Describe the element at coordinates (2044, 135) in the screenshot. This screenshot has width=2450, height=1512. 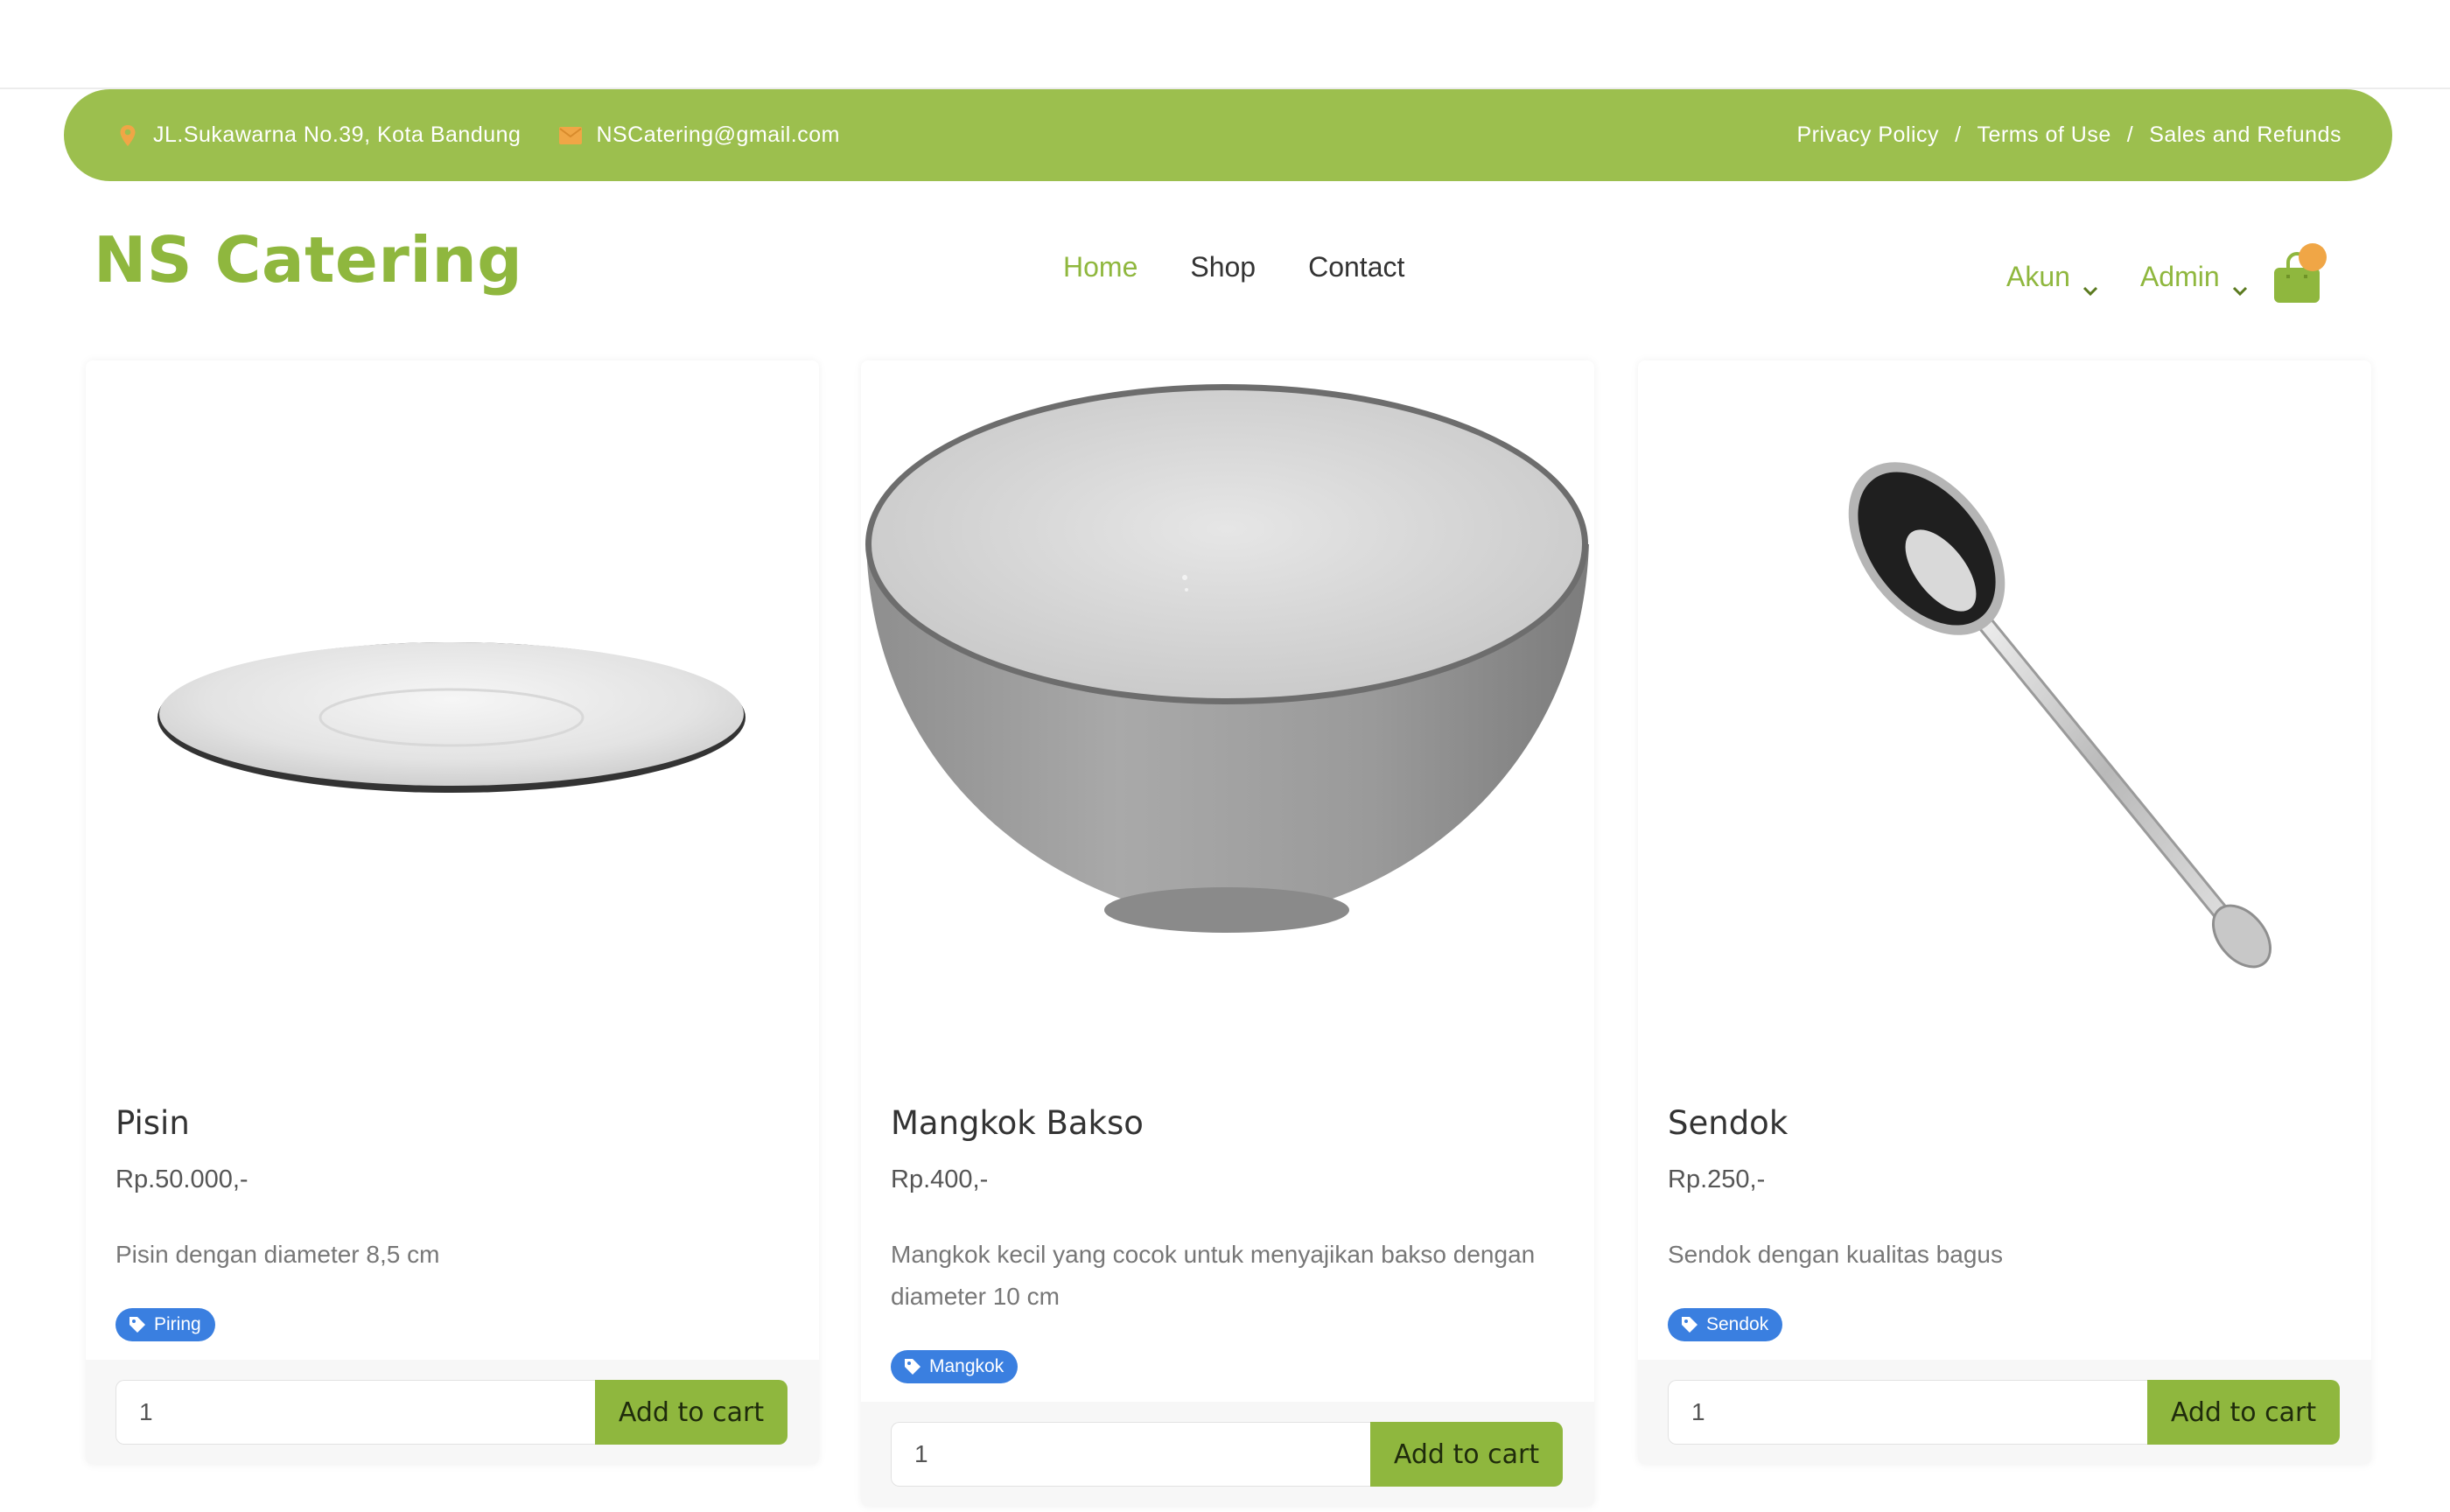
I see `terms-of-use-link: Terms of Use` at that location.